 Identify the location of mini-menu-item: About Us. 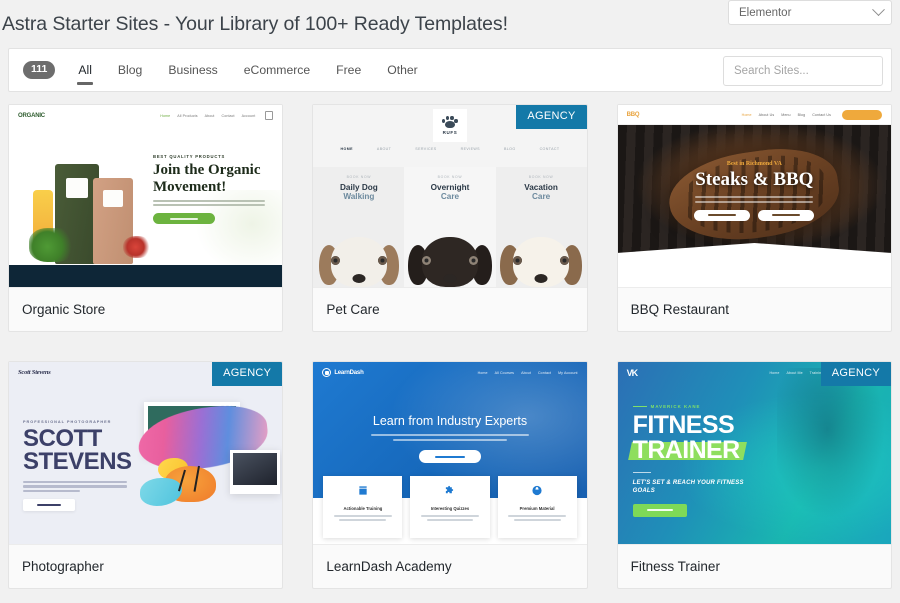
(766, 114).